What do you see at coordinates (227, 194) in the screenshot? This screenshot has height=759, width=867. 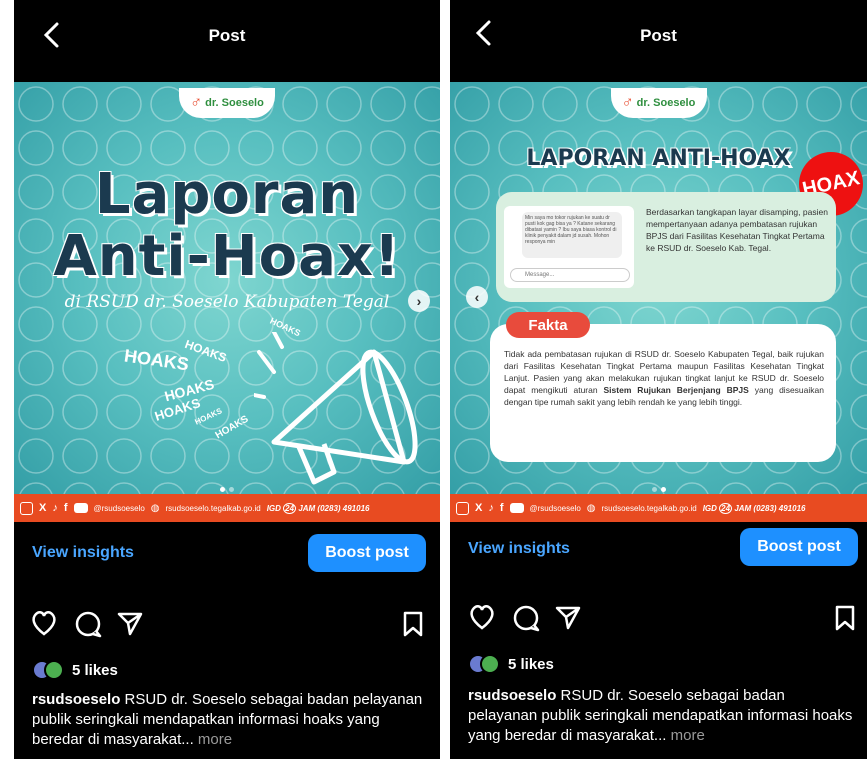 I see `post-title-line1: Laporan` at bounding box center [227, 194].